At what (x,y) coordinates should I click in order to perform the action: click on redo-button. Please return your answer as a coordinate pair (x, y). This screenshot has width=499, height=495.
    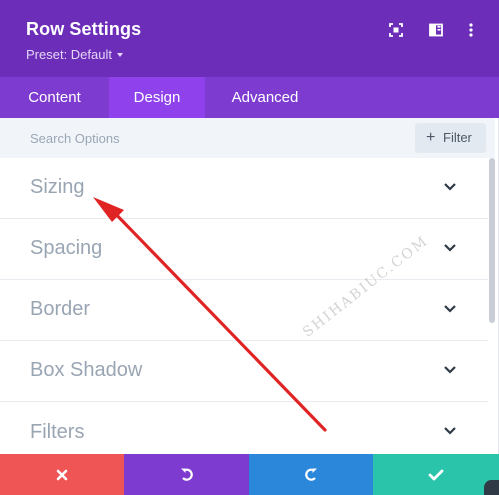
    Looking at the image, I should click on (311, 474).